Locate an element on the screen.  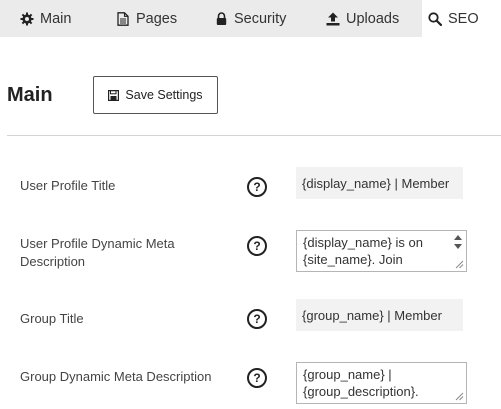
group-title-label: Group Title is located at coordinates (52, 318).